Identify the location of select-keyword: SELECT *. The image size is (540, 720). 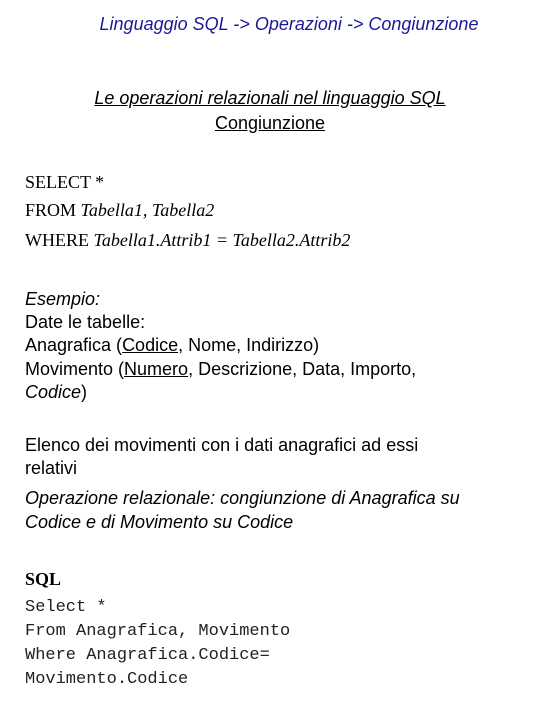
(65, 182).